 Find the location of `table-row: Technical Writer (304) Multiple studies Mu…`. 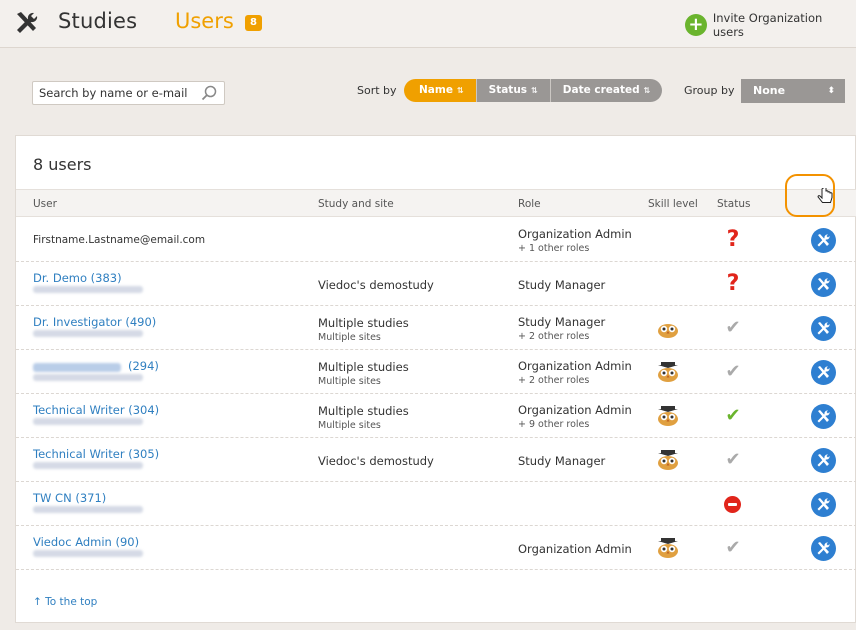

table-row: Technical Writer (304) Multiple studies Mu… is located at coordinates (436, 416).